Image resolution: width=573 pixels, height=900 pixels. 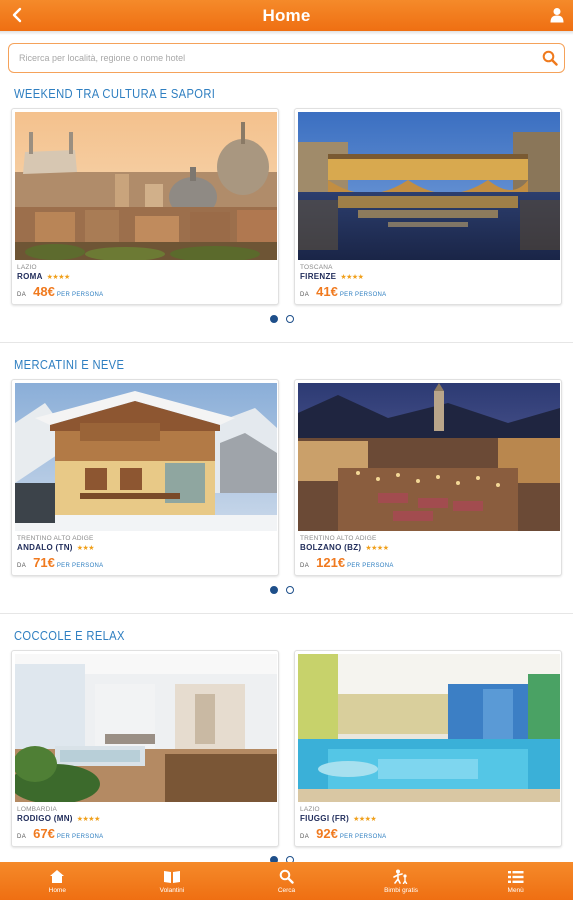 I want to click on christmas-market-image, so click(x=429, y=457).